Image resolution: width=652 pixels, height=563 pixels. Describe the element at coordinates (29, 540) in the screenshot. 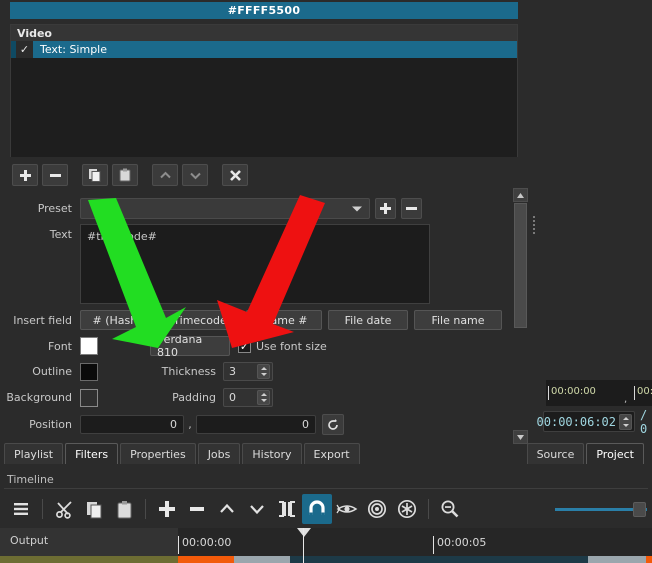

I see `timeline-track-label: Output` at that location.